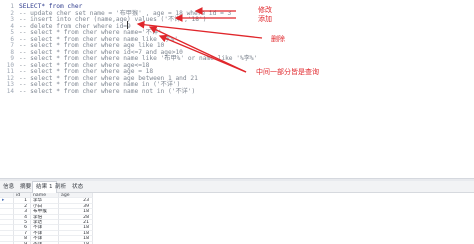 Image resolution: width=474 pixels, height=244 pixels. I want to click on annotation-add: 添加, so click(265, 19).